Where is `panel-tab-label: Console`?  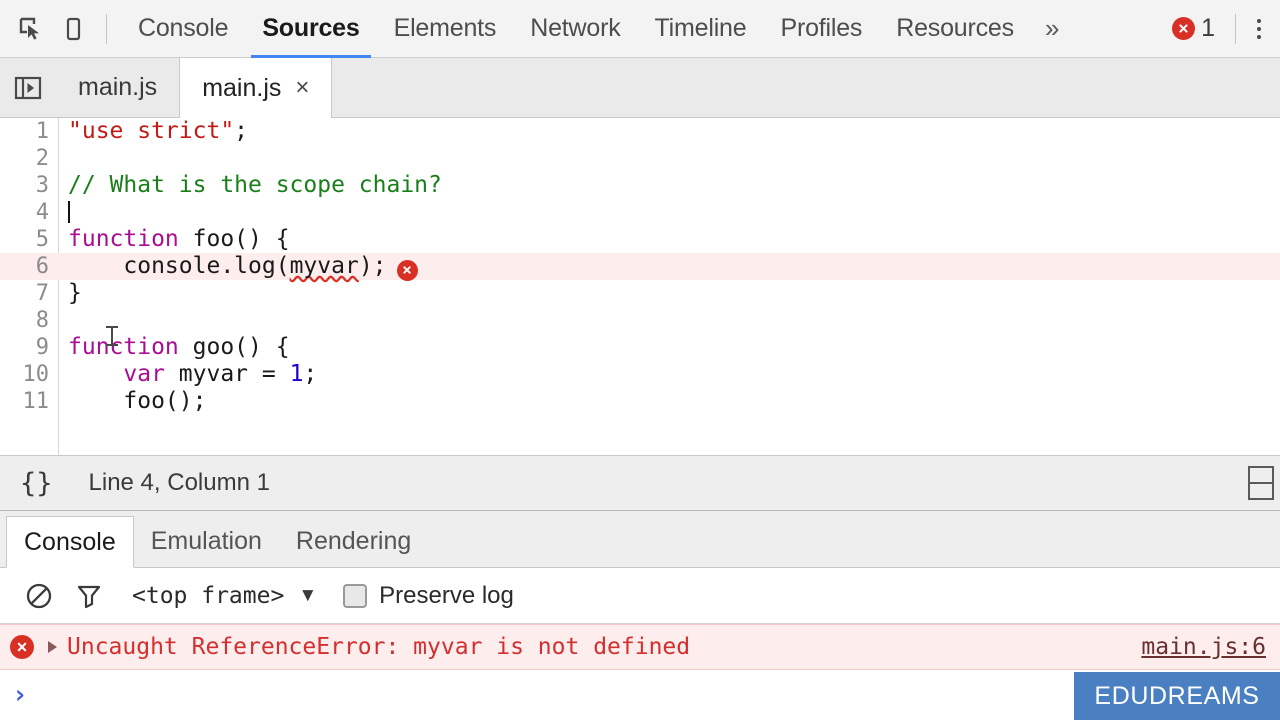
panel-tab-label: Console is located at coordinates (183, 28).